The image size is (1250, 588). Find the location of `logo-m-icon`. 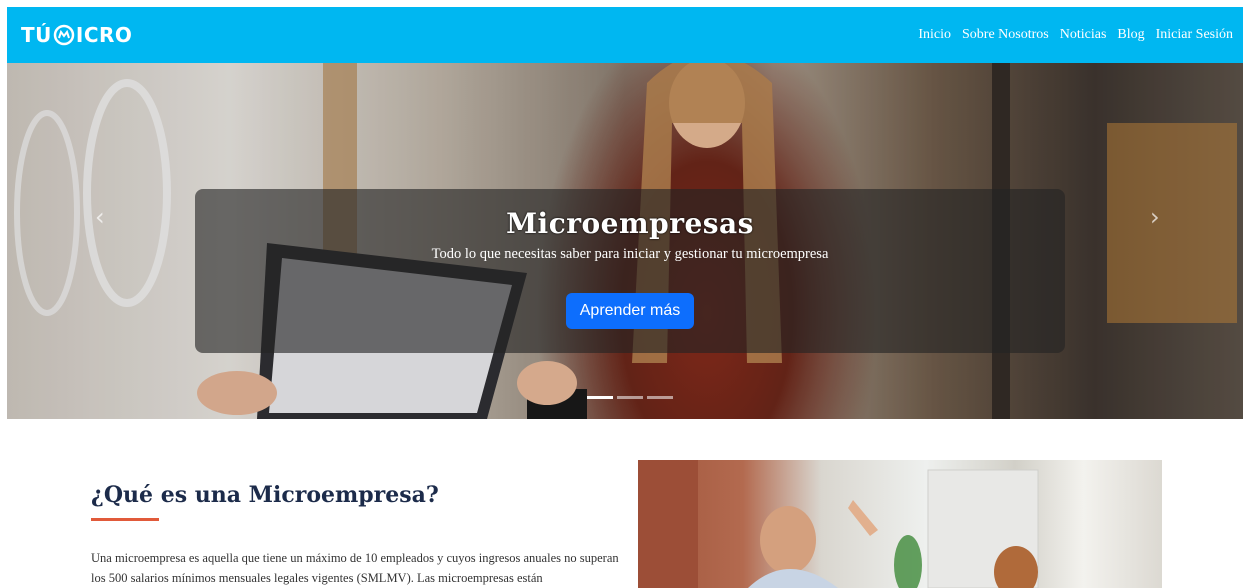

logo-m-icon is located at coordinates (64, 35).